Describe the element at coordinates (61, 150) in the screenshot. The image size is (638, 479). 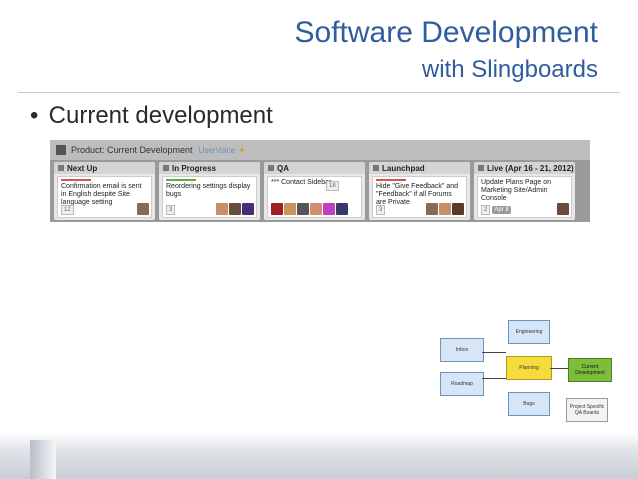
I see `board-grid-icon` at that location.